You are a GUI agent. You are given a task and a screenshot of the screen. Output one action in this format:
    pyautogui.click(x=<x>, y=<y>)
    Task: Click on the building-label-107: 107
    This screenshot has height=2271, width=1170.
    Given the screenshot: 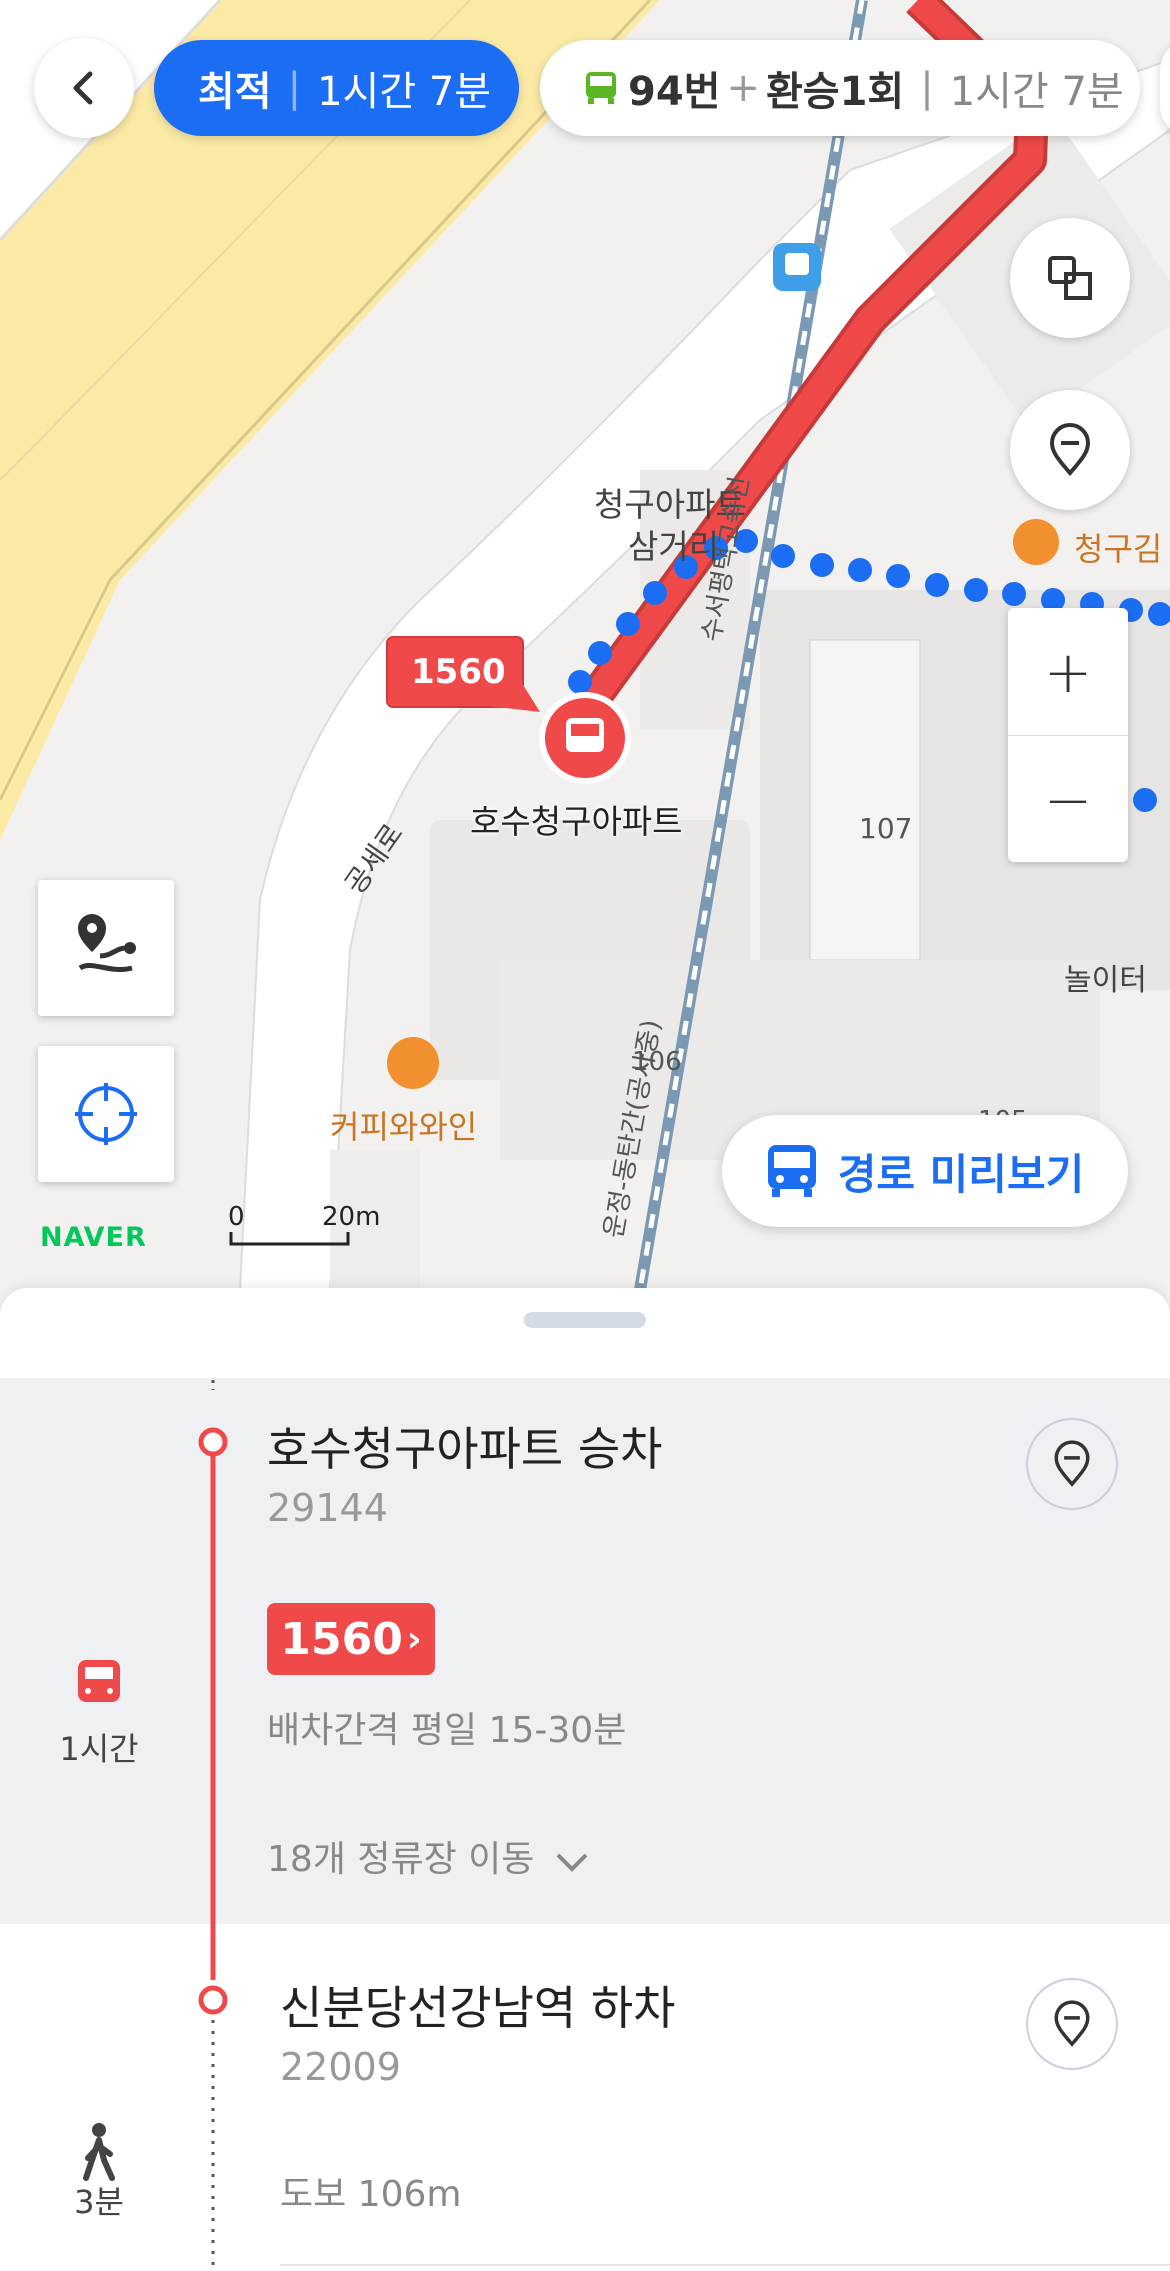 What is the action you would take?
    pyautogui.click(x=886, y=828)
    